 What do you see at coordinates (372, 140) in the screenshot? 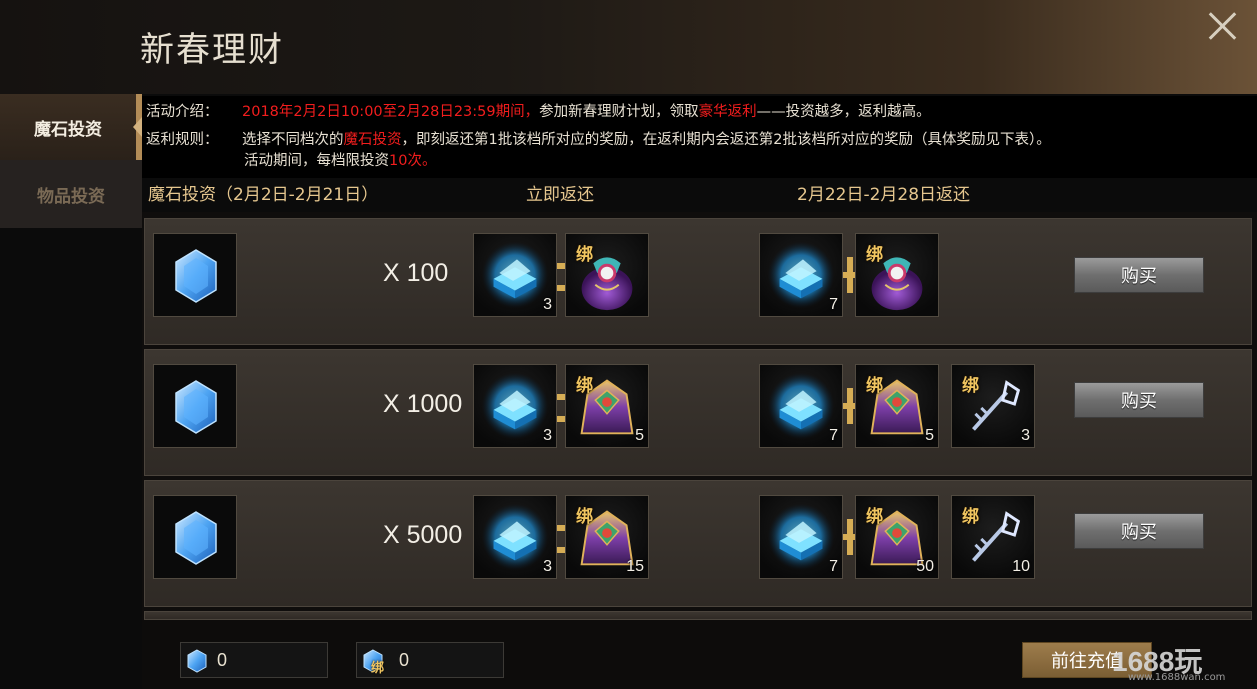
I see `rules-highlight: 魔石投资` at bounding box center [372, 140].